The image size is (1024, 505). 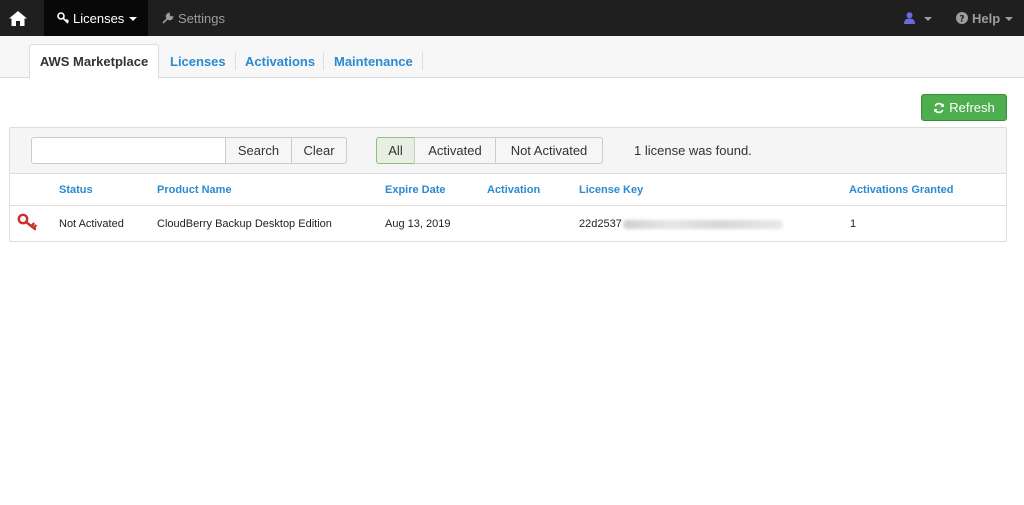 What do you see at coordinates (508, 205) in the screenshot?
I see `header-divider` at bounding box center [508, 205].